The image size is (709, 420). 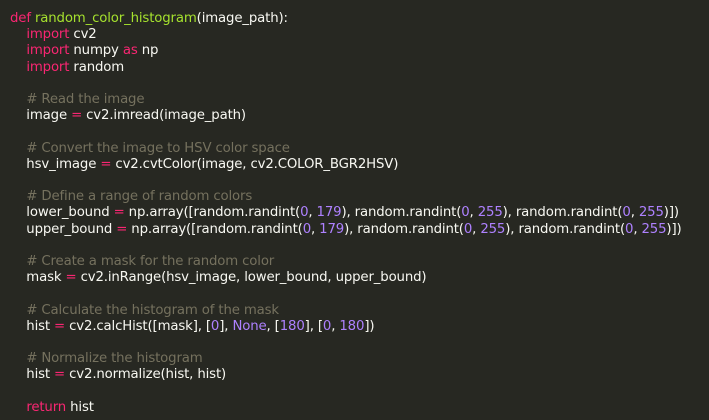 I want to click on code-token: # Read the image, so click(x=85, y=99).